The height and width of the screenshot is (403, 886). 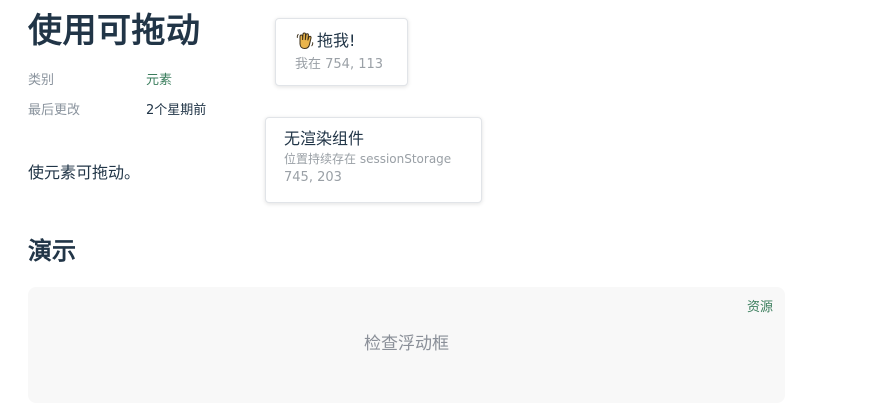 What do you see at coordinates (41, 80) in the screenshot?
I see `meta-category-label: 类别` at bounding box center [41, 80].